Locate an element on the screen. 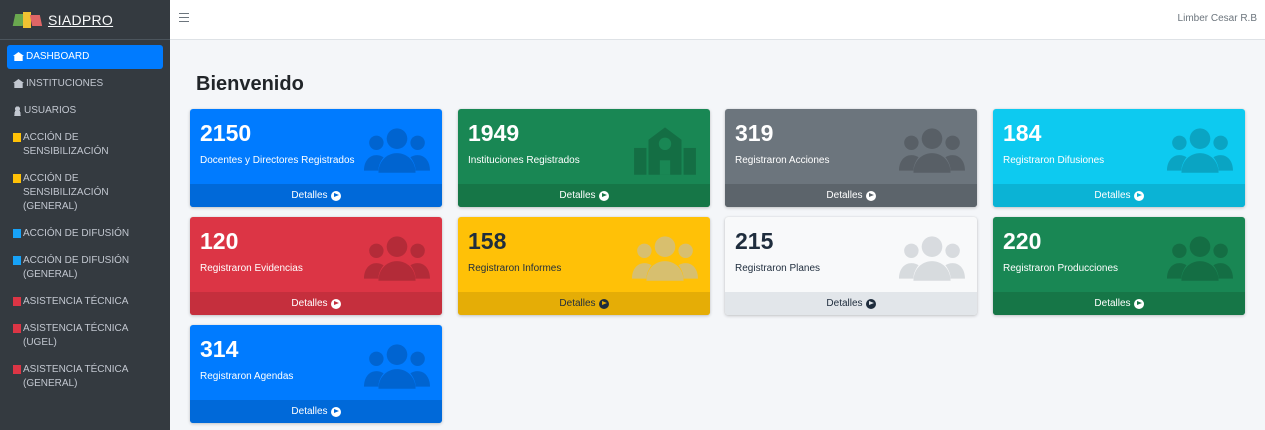  sidebar-item-label: INSTITUCIONES is located at coordinates (65, 83).